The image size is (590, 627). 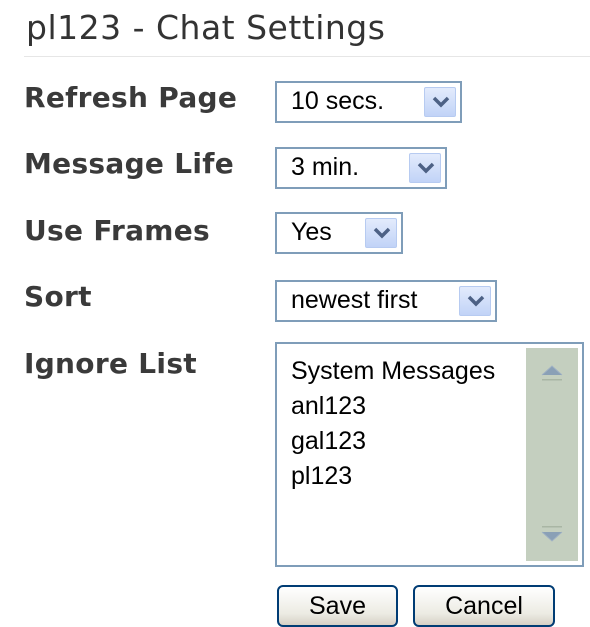 I want to click on use-frames-select: Yes, so click(x=339, y=233).